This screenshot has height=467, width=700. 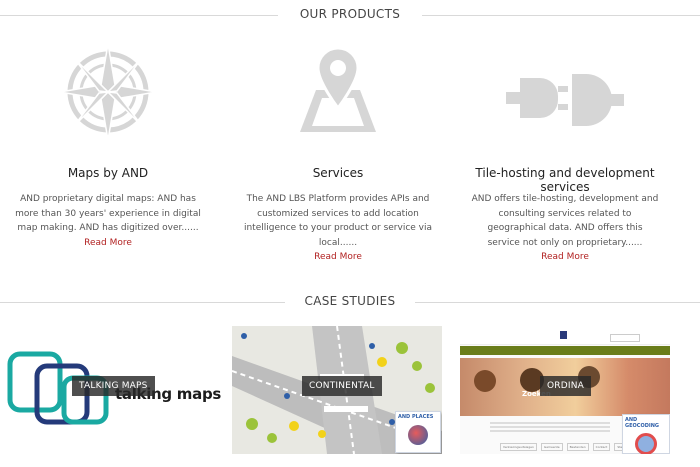 I want to click on product-title: Services, so click(x=338, y=173).